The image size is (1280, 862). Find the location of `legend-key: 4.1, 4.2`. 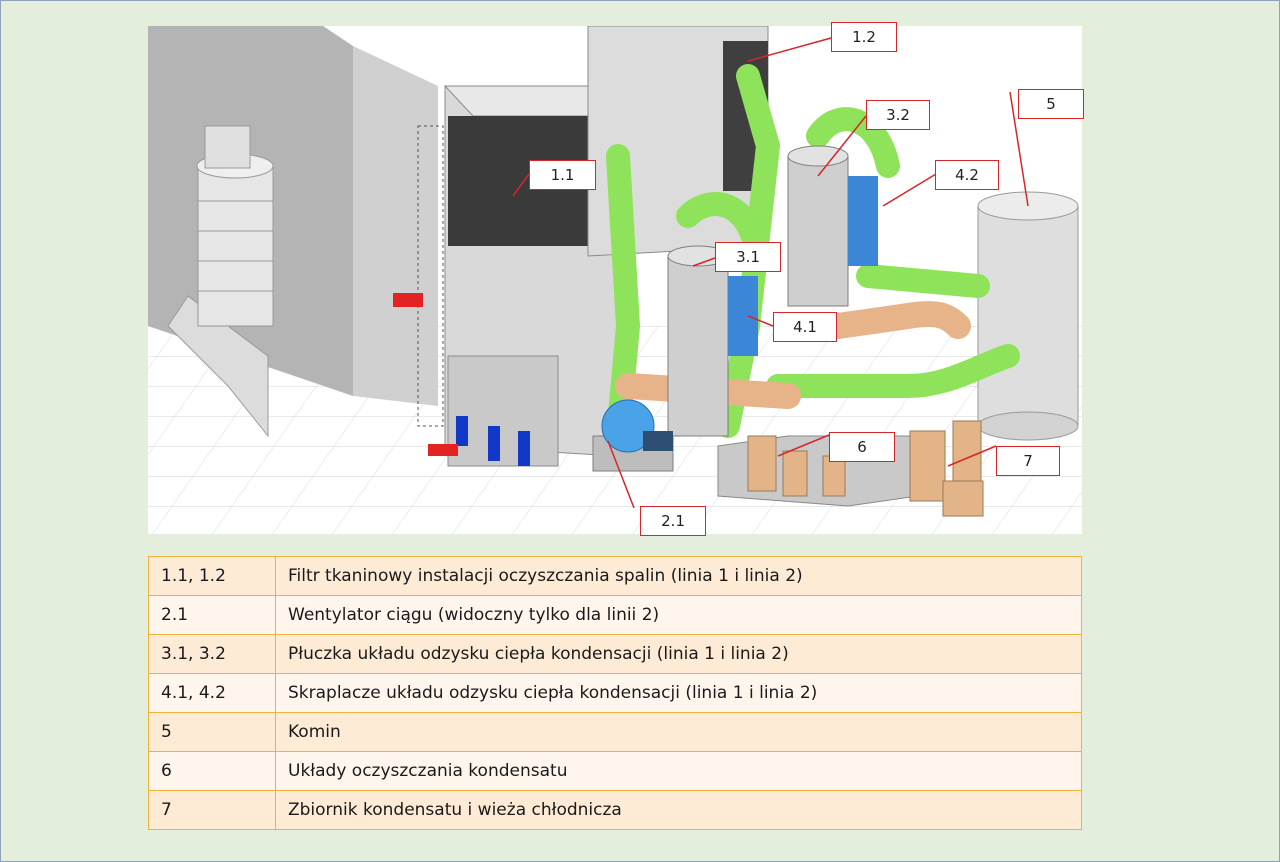

legend-key: 4.1, 4.2 is located at coordinates (212, 693).